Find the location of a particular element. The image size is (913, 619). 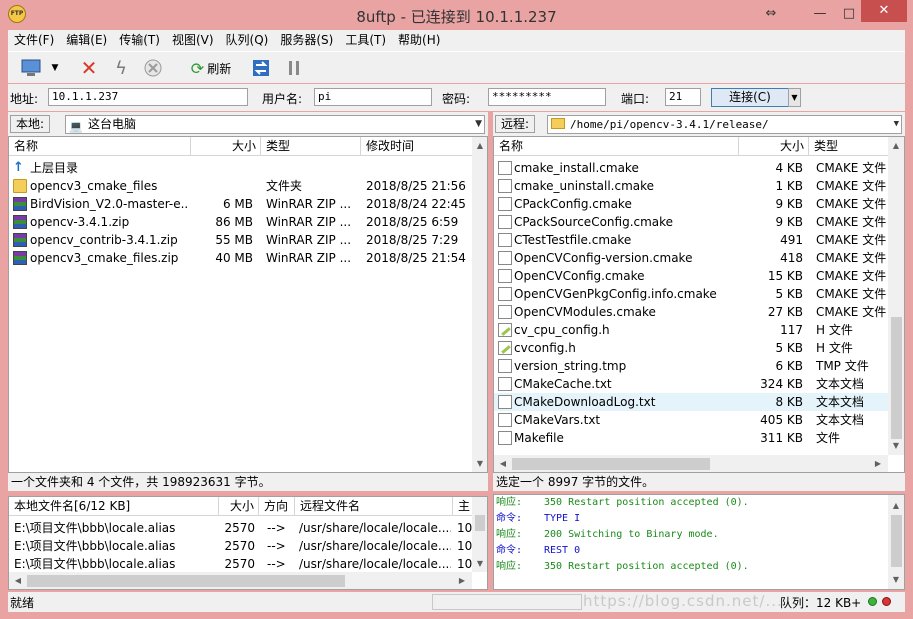

menu-help: 帮助(H) is located at coordinates (419, 40).